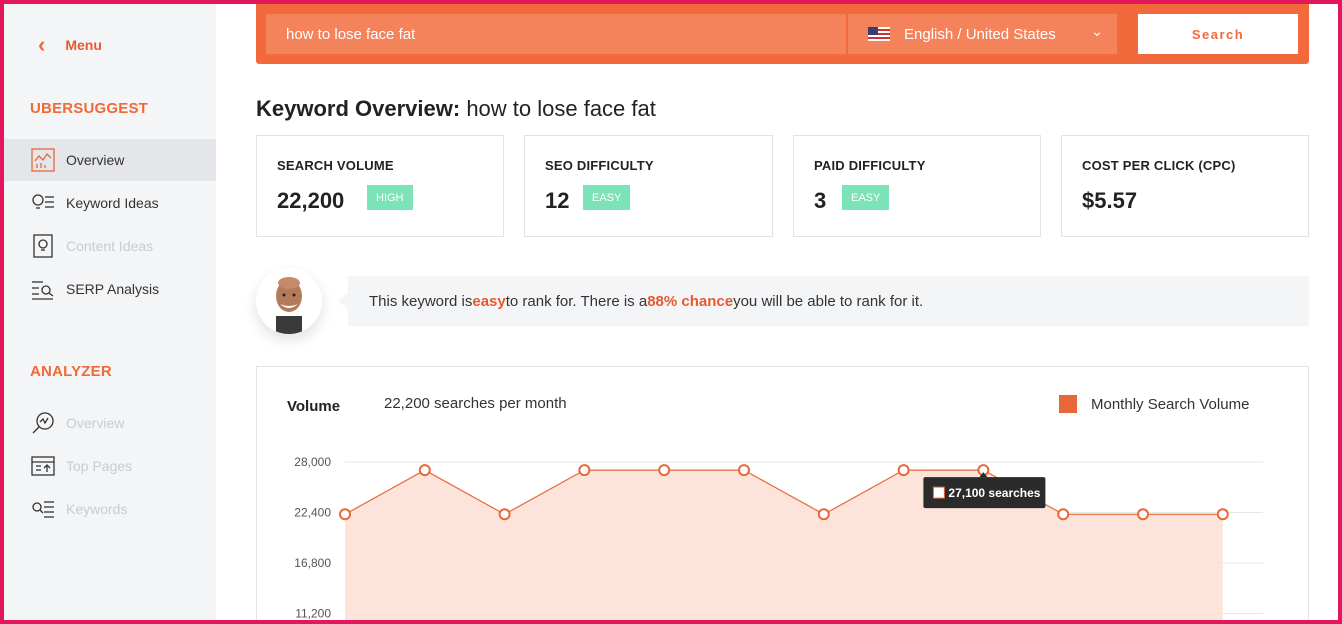 The image size is (1342, 624). Describe the element at coordinates (1159, 165) in the screenshot. I see `card-title: COST PER CLICK (CPC)` at that location.